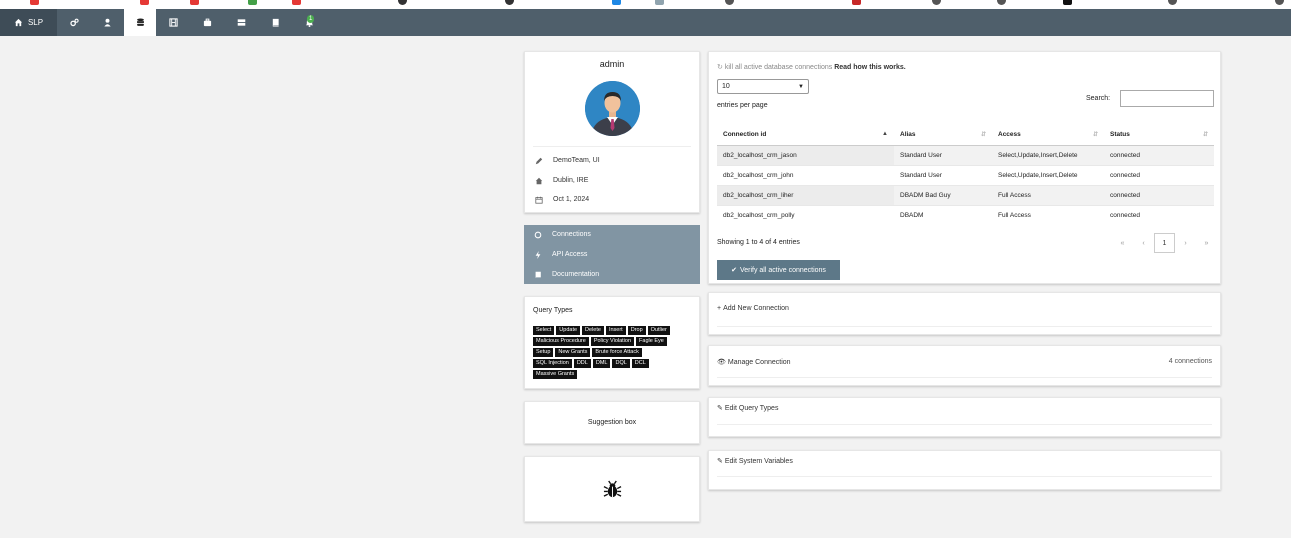  I want to click on side-item-api-access: API Access, so click(560, 254).